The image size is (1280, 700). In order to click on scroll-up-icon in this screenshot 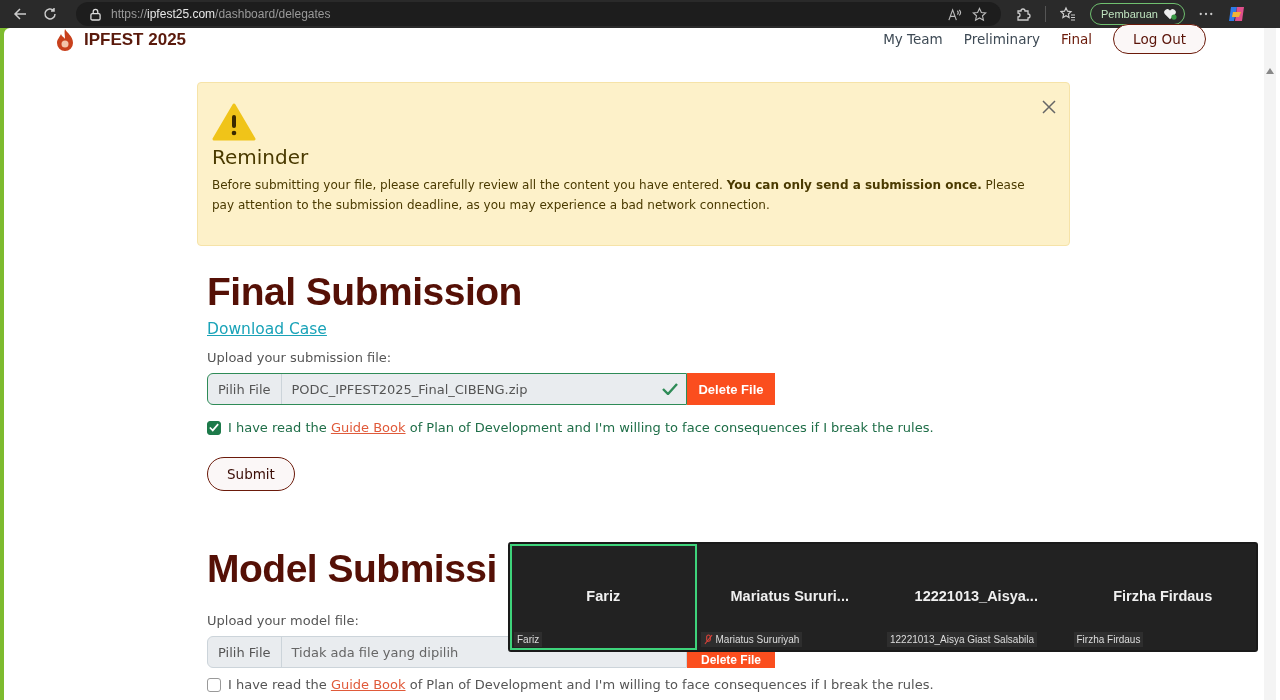, I will do `click(1270, 71)`.